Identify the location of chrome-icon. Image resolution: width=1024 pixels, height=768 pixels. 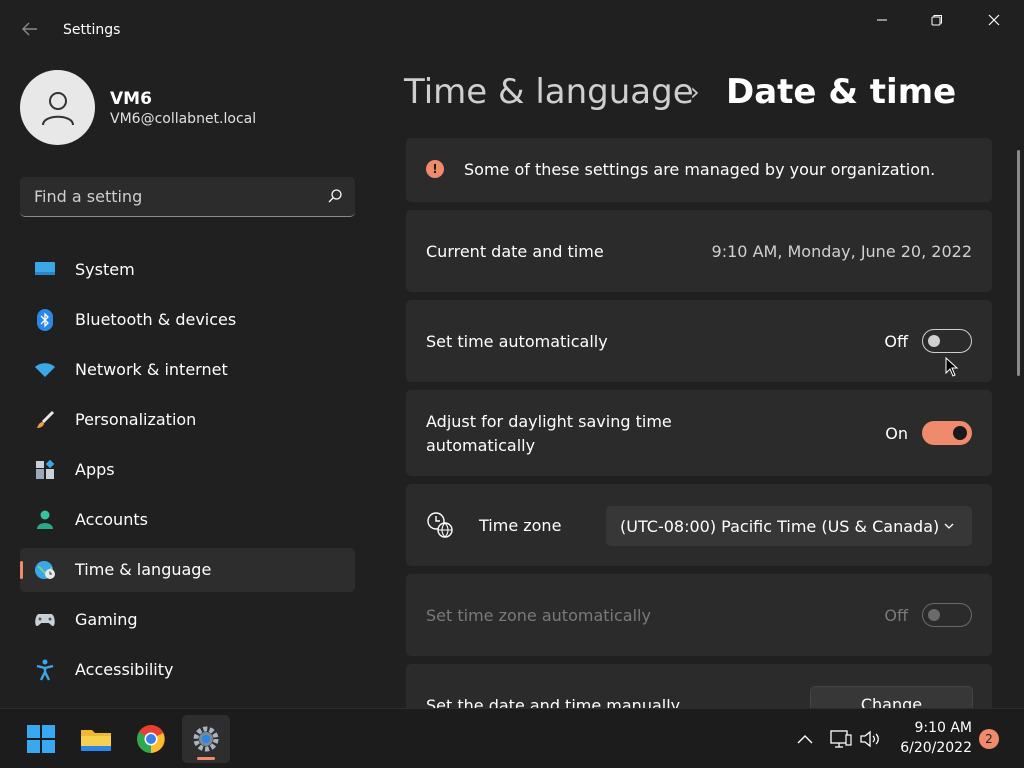
(151, 739).